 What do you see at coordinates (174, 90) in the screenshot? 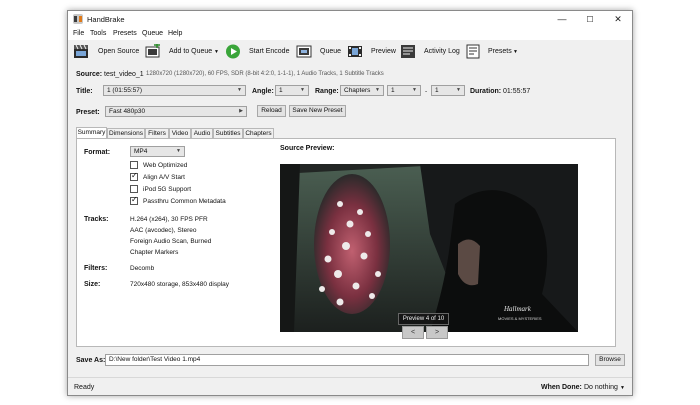
I see `title-select: 1 (01:55:57) ▼` at bounding box center [174, 90].